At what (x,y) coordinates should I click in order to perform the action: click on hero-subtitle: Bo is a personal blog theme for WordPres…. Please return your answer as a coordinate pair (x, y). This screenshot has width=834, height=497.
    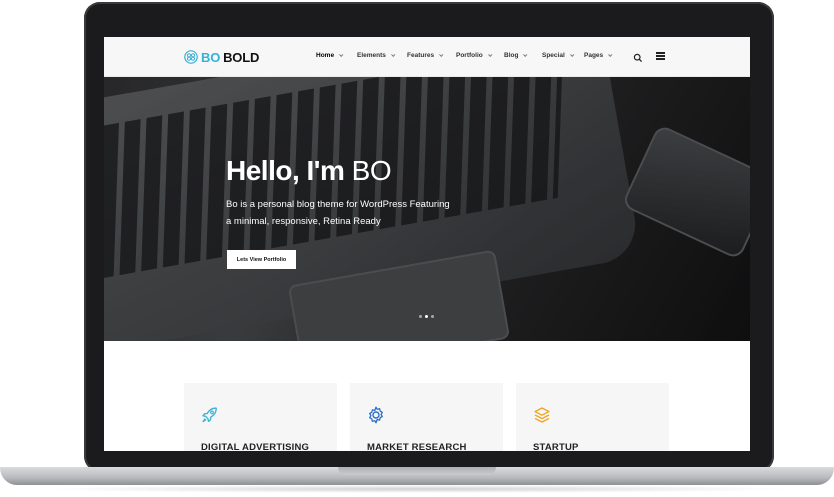
    Looking at the image, I should click on (338, 213).